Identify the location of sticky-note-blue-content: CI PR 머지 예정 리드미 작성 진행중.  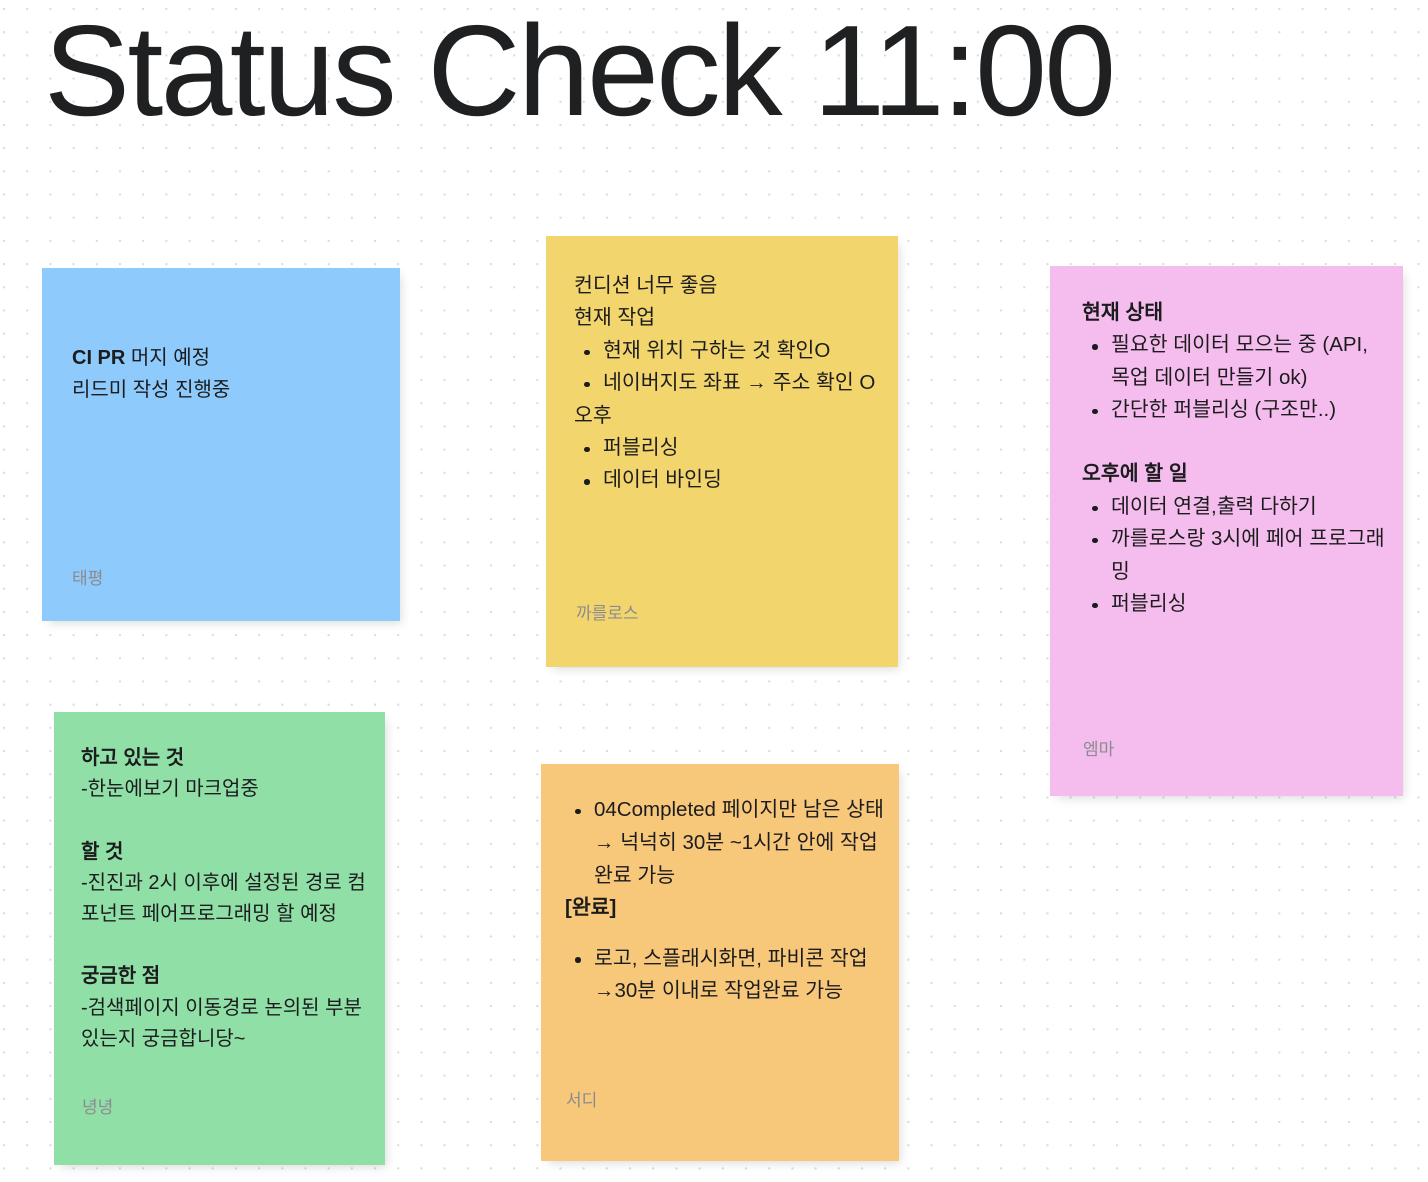
(221, 337).